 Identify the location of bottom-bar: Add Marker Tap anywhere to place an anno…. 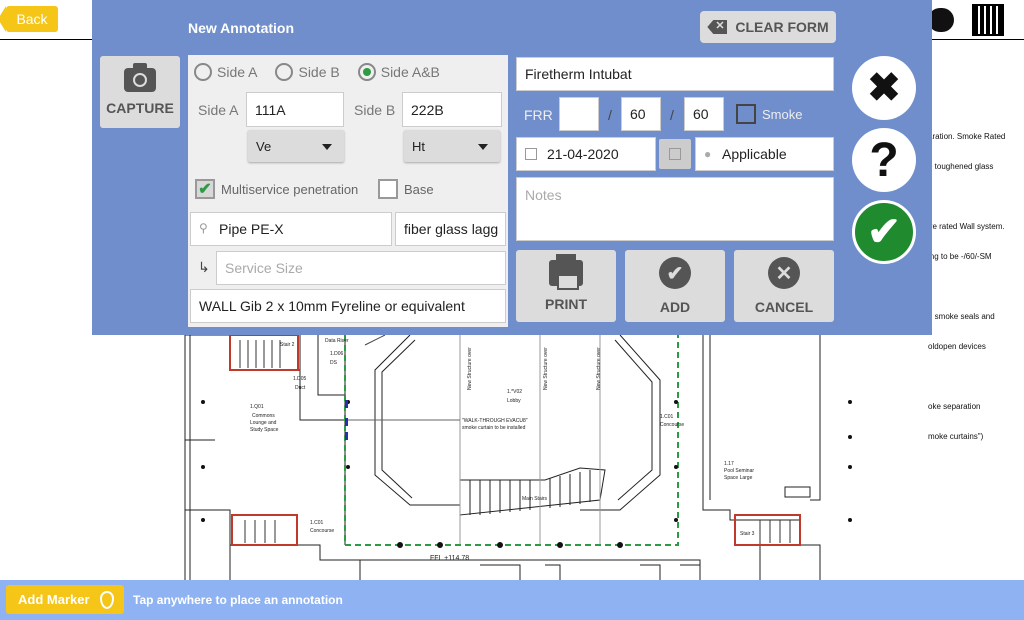
(512, 600).